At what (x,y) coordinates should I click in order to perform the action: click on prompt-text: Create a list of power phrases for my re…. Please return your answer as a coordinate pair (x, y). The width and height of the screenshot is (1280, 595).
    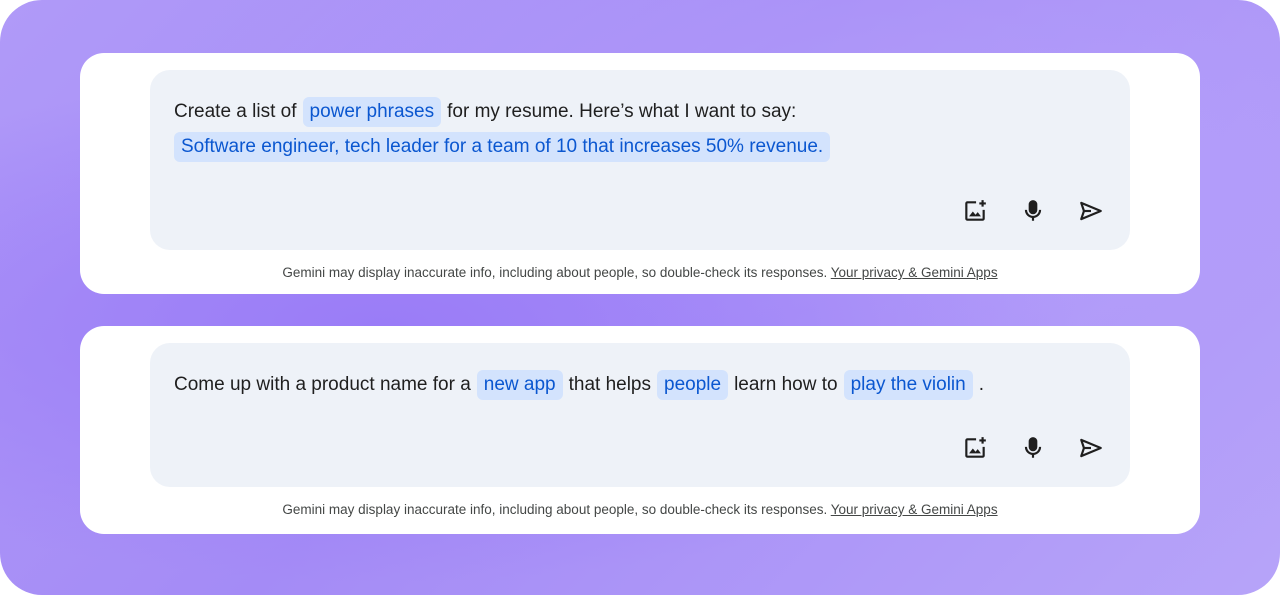
    Looking at the image, I should click on (632, 129).